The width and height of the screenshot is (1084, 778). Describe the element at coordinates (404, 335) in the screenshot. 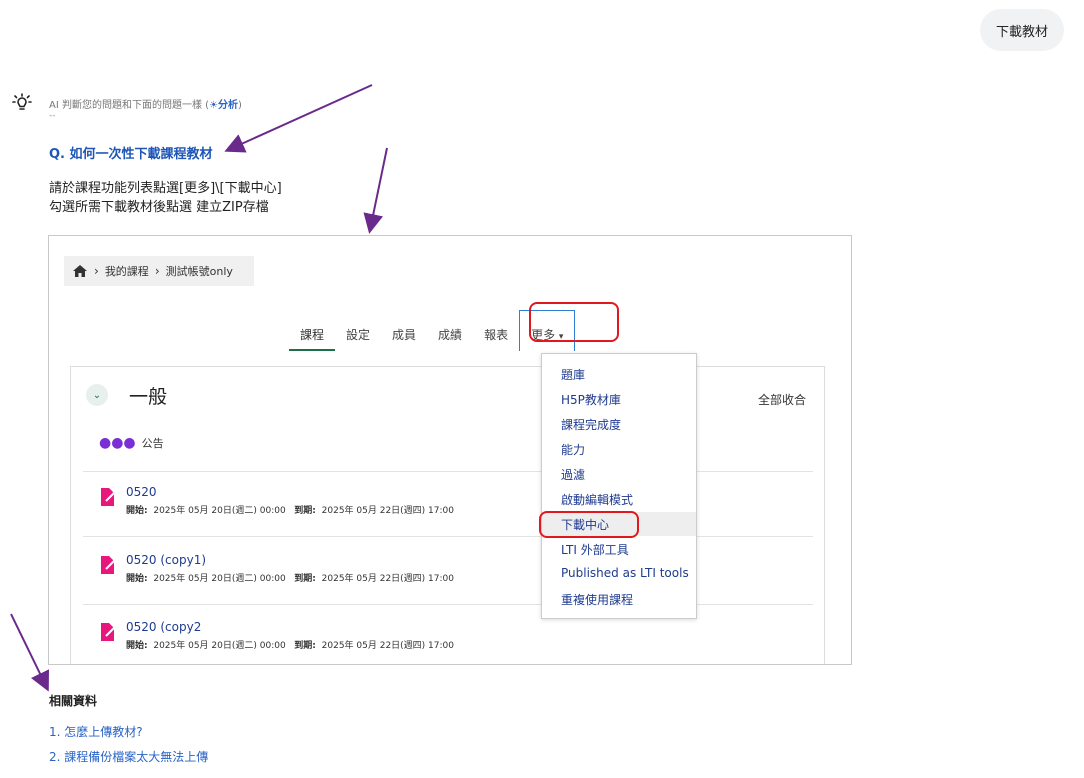

I see `tab-members: 成員` at that location.